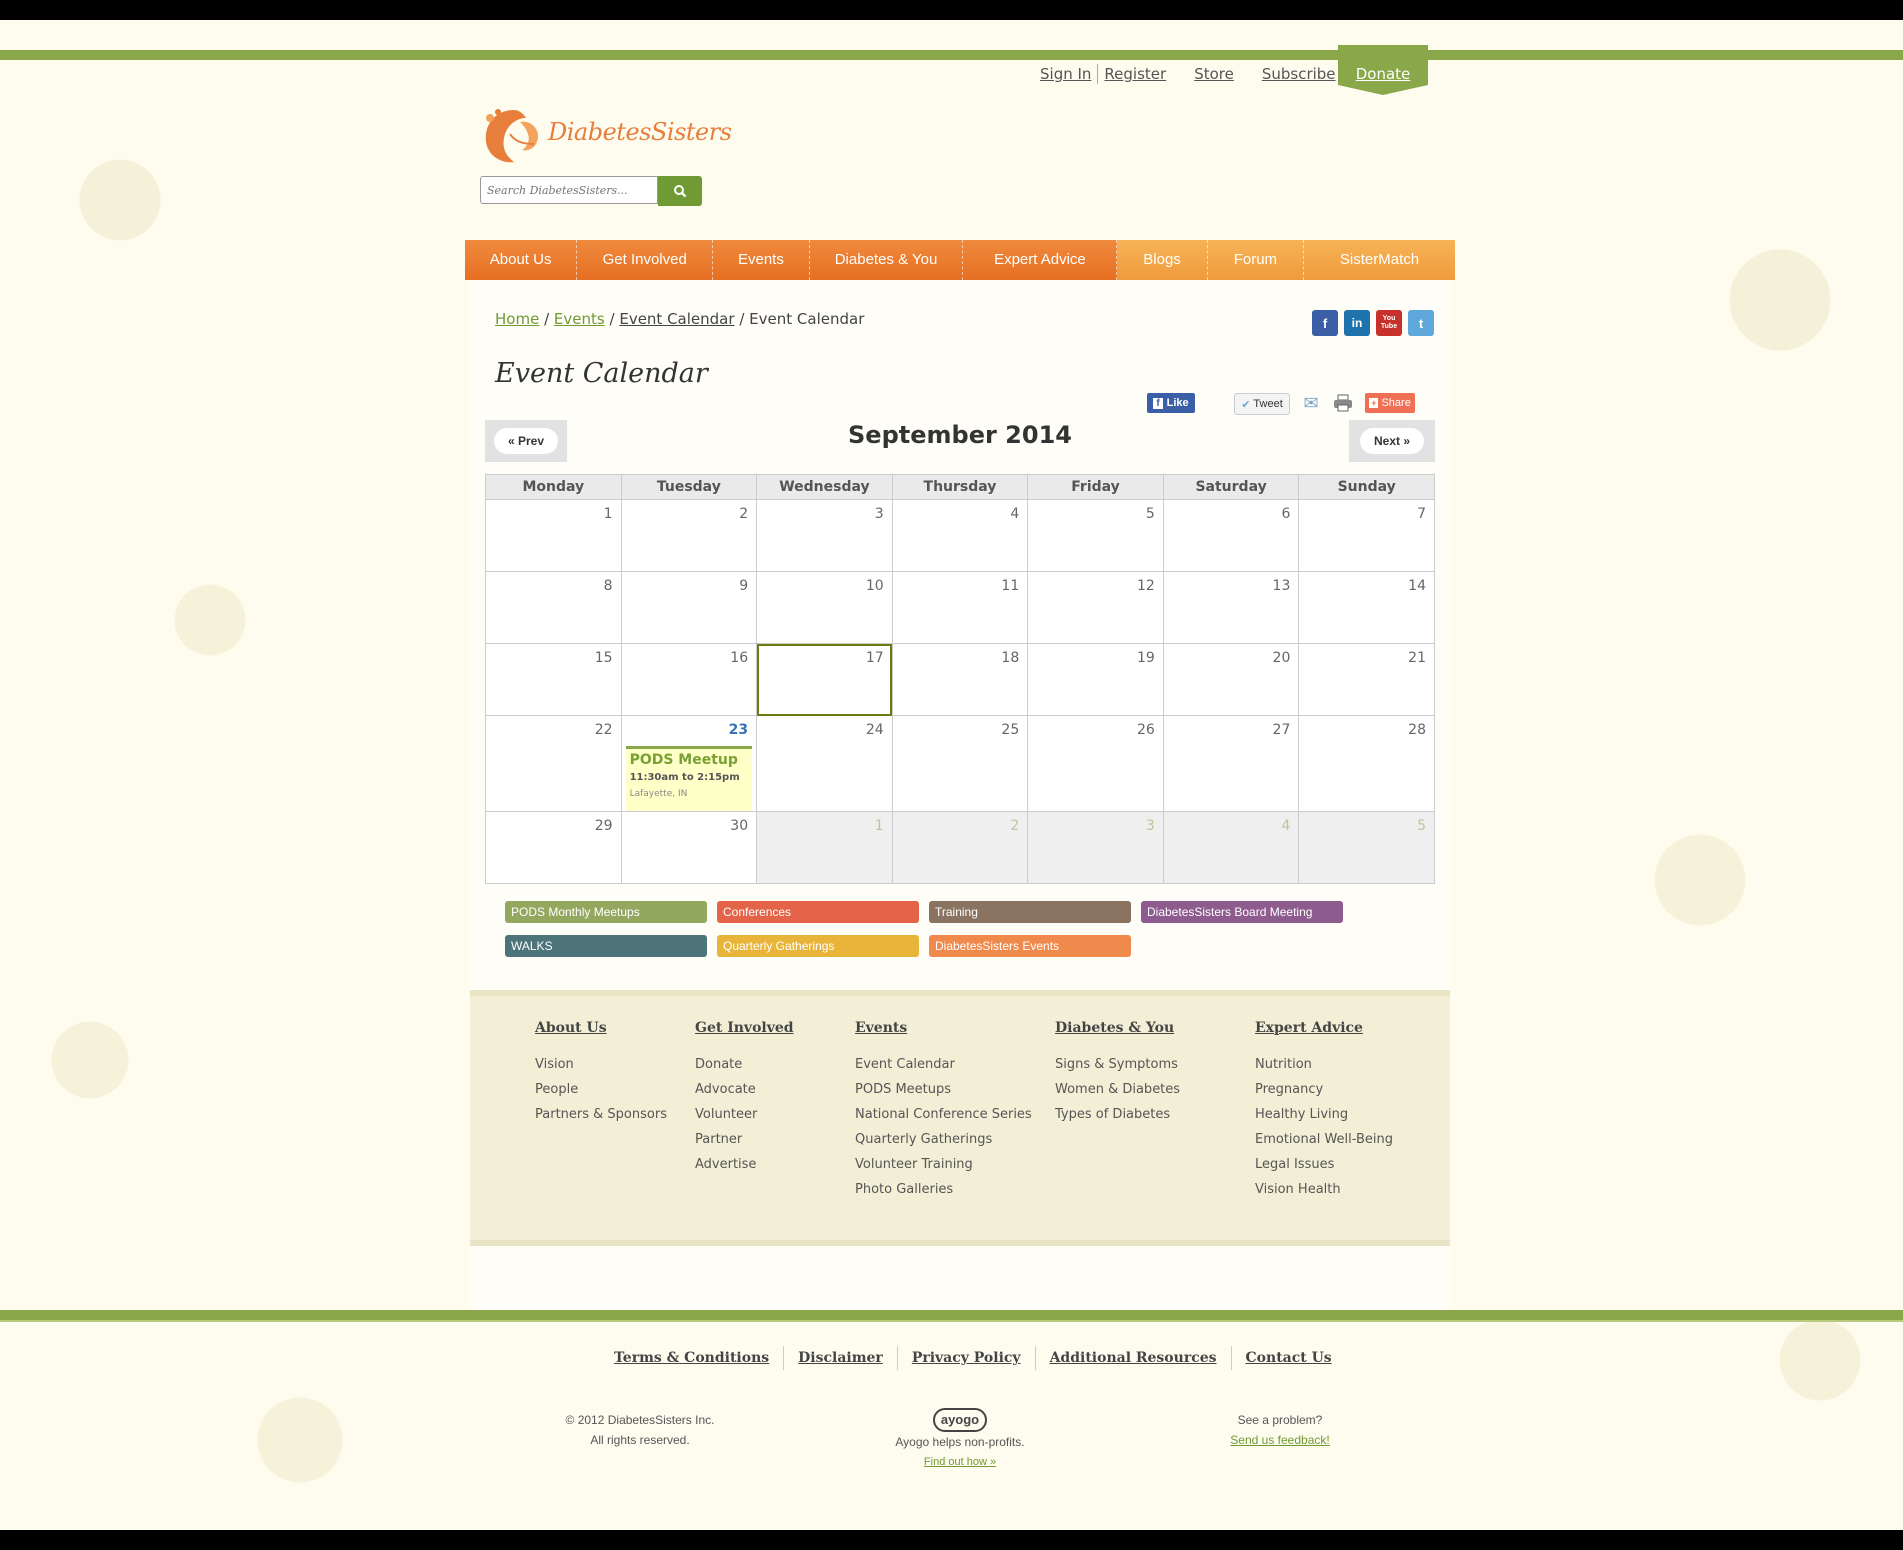  I want to click on day-cell: 10, so click(824, 607).